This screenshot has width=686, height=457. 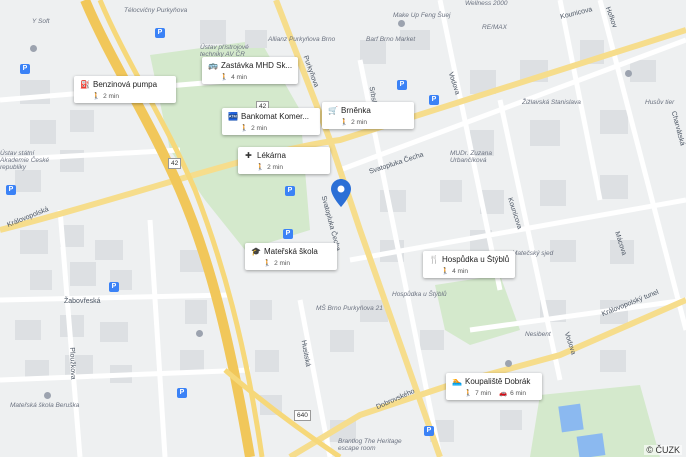 I want to click on place-time-car: 6 min, so click(x=518, y=393).